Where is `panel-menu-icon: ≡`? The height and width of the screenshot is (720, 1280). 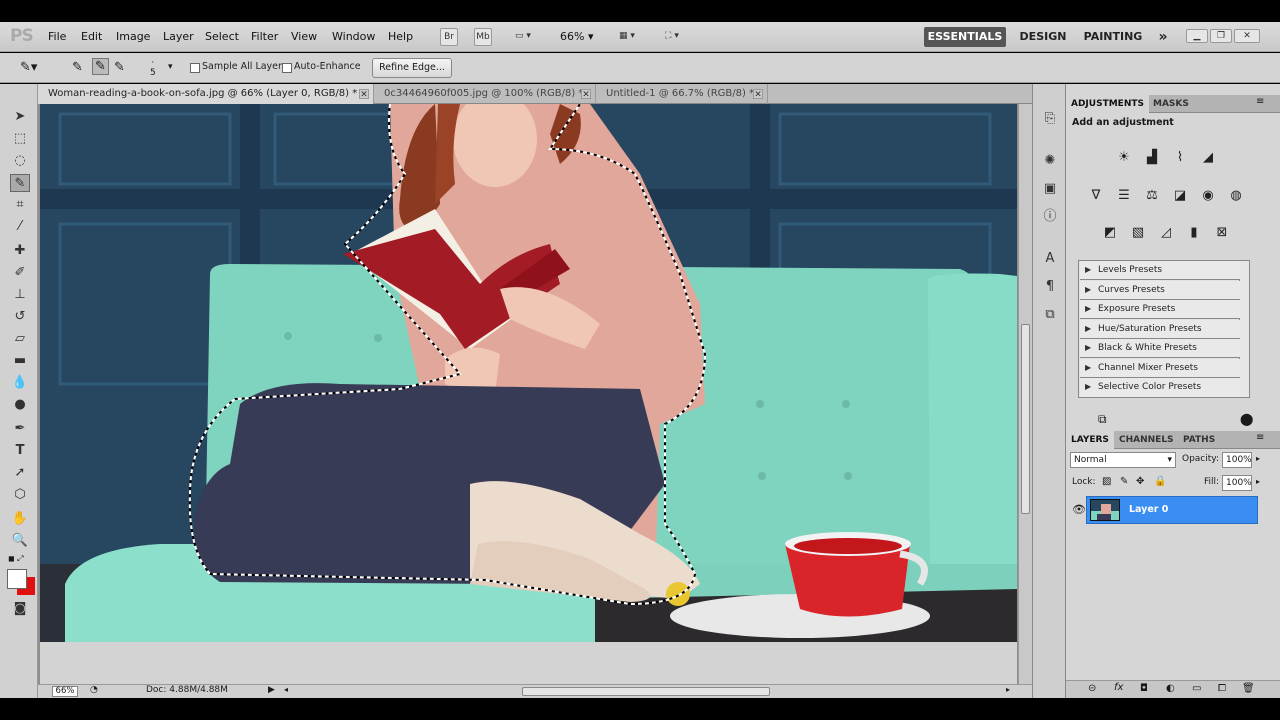 panel-menu-icon: ≡ is located at coordinates (1260, 101).